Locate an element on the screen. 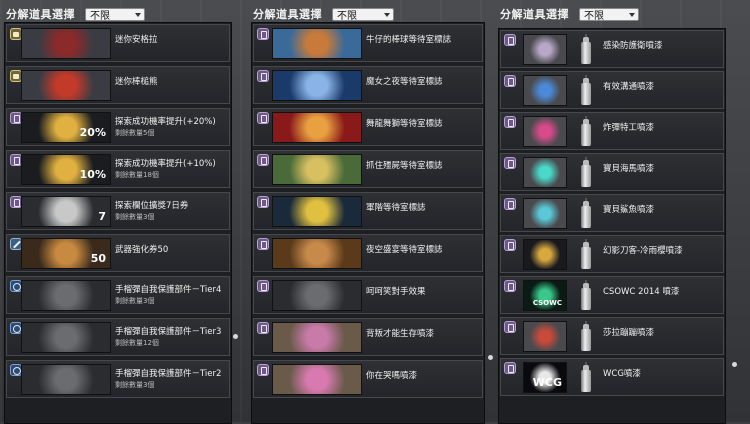  list-item: 幻影刀客-冷雨櫻噴漆 is located at coordinates (612, 254).